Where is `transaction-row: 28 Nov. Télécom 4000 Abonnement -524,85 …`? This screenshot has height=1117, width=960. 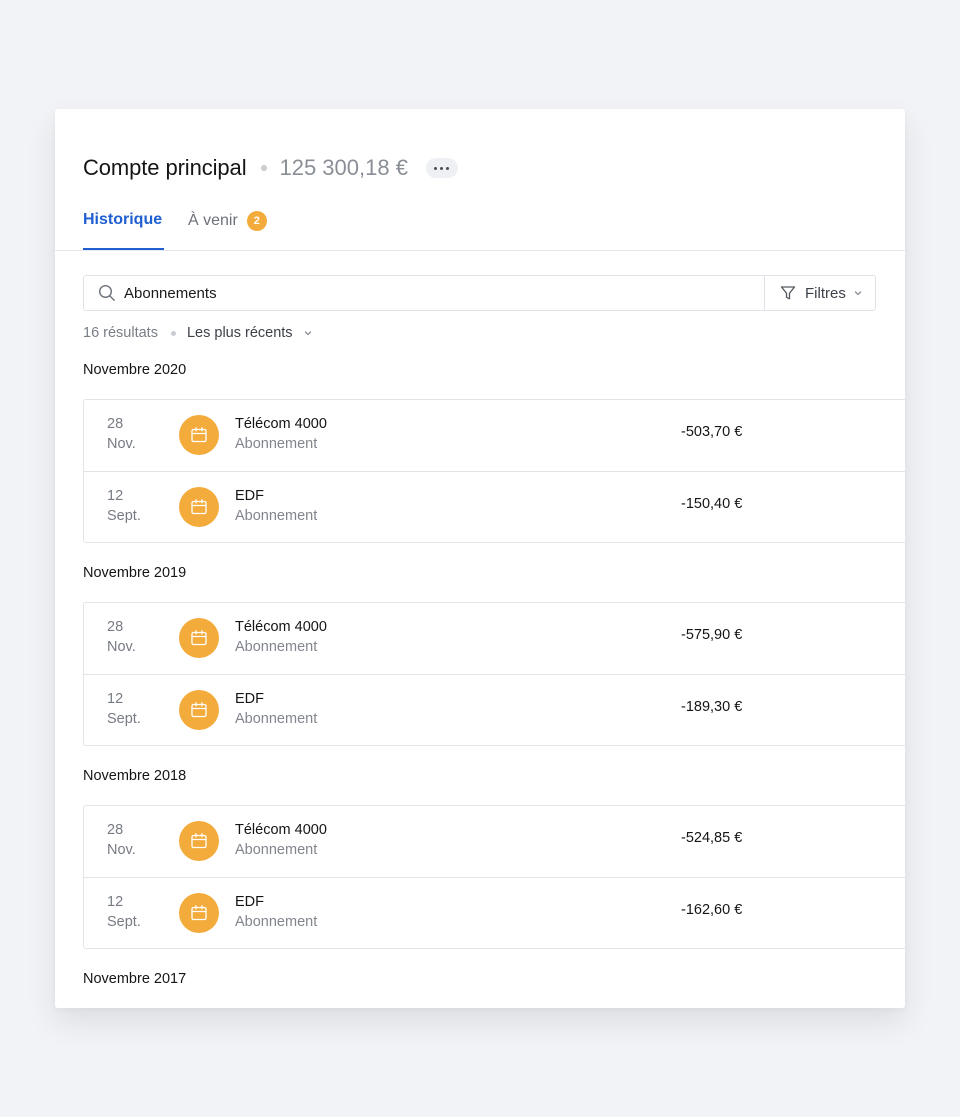 transaction-row: 28 Nov. Télécom 4000 Abonnement -524,85 … is located at coordinates (494, 841).